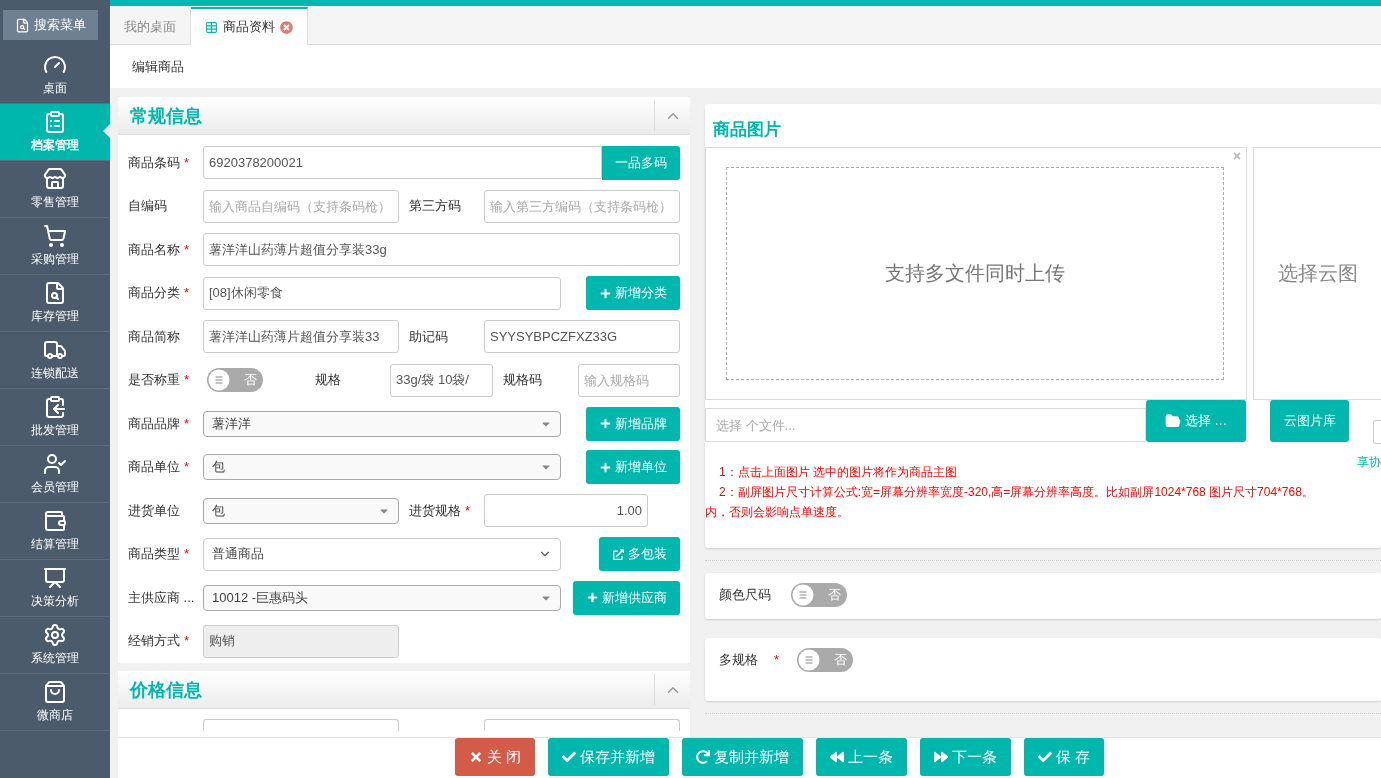 This screenshot has width=1381, height=778. I want to click on footer-button: 关 闭, so click(494, 757).